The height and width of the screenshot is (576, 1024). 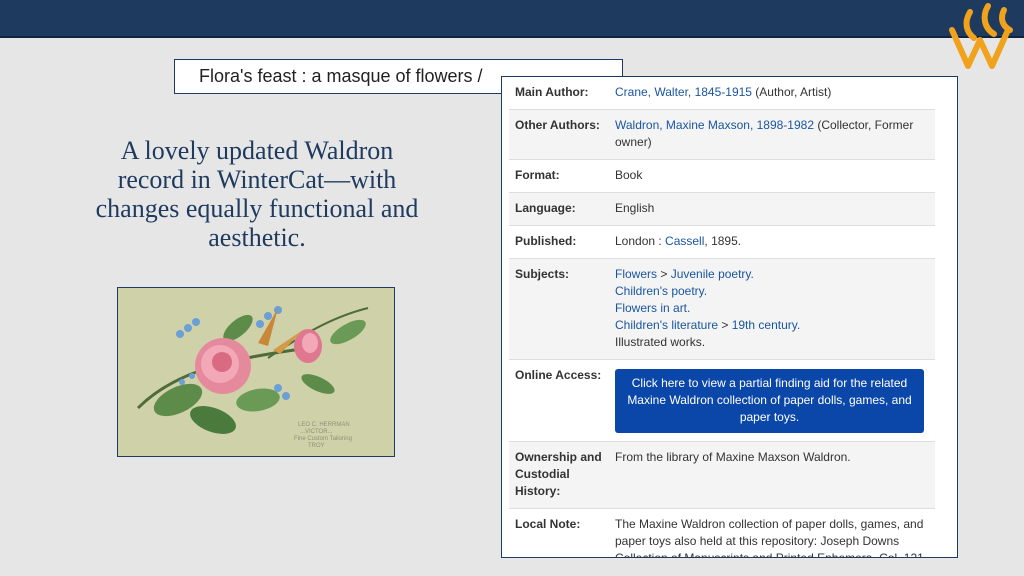 I want to click on subject-line: Children's poetry., so click(x=772, y=291).